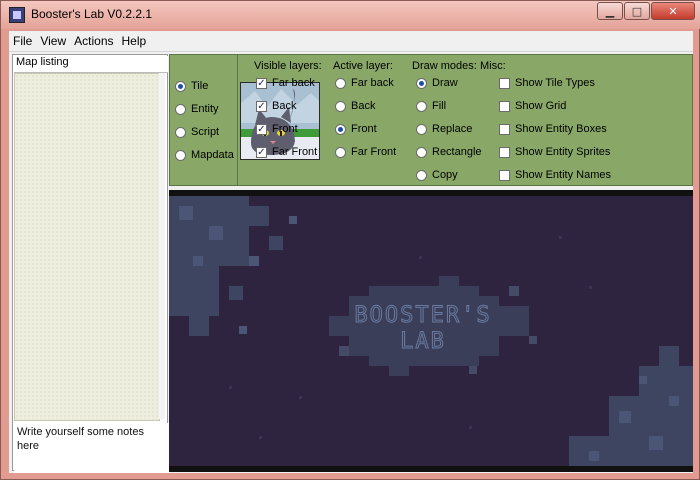 The image size is (700, 480). I want to click on visible-front: ✓ Front, so click(277, 129).